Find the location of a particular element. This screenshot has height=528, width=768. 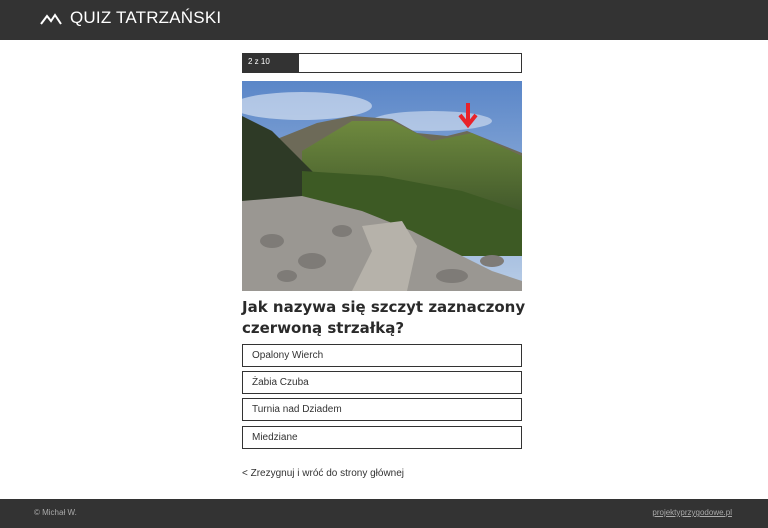

answer-option-3: Turnia nad Dziadem is located at coordinates (382, 409).